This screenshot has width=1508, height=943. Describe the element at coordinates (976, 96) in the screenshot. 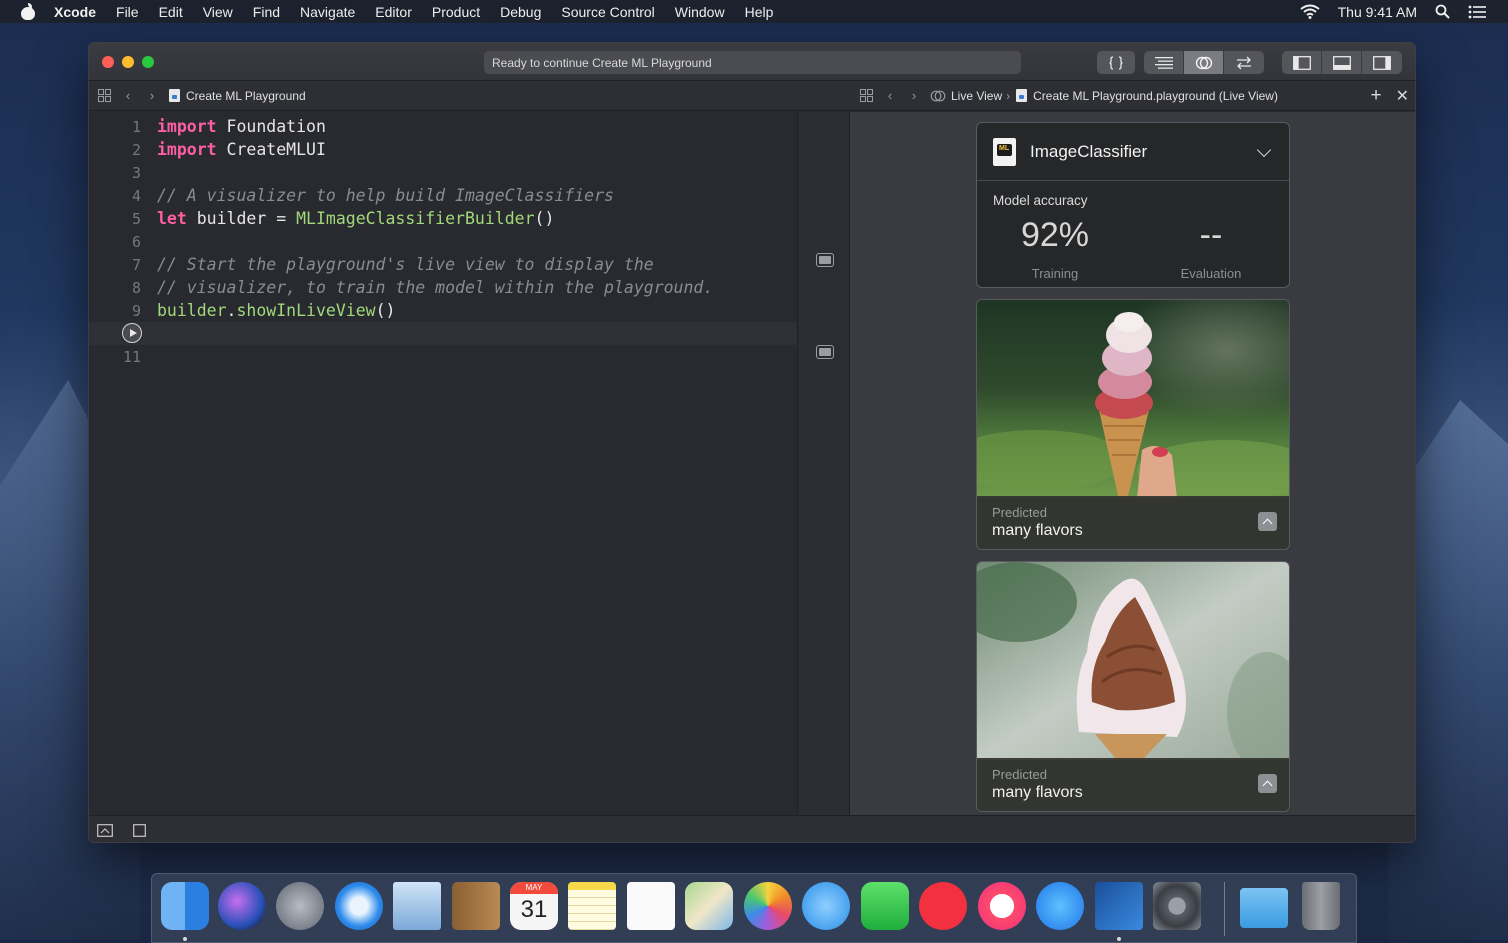

I see `jump-bar-live-view: Live View` at that location.